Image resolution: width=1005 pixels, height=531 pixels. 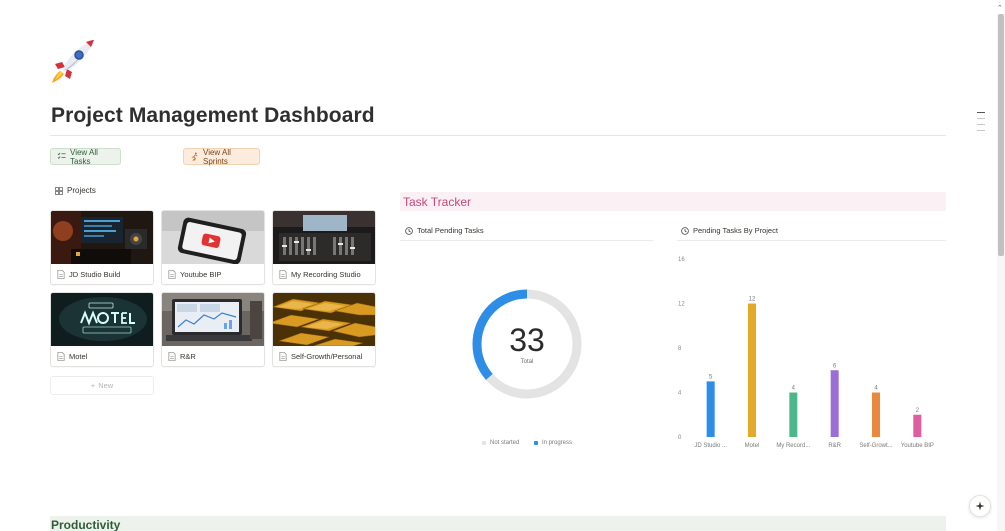 I want to click on legend-not-started: Not started, so click(x=500, y=443).